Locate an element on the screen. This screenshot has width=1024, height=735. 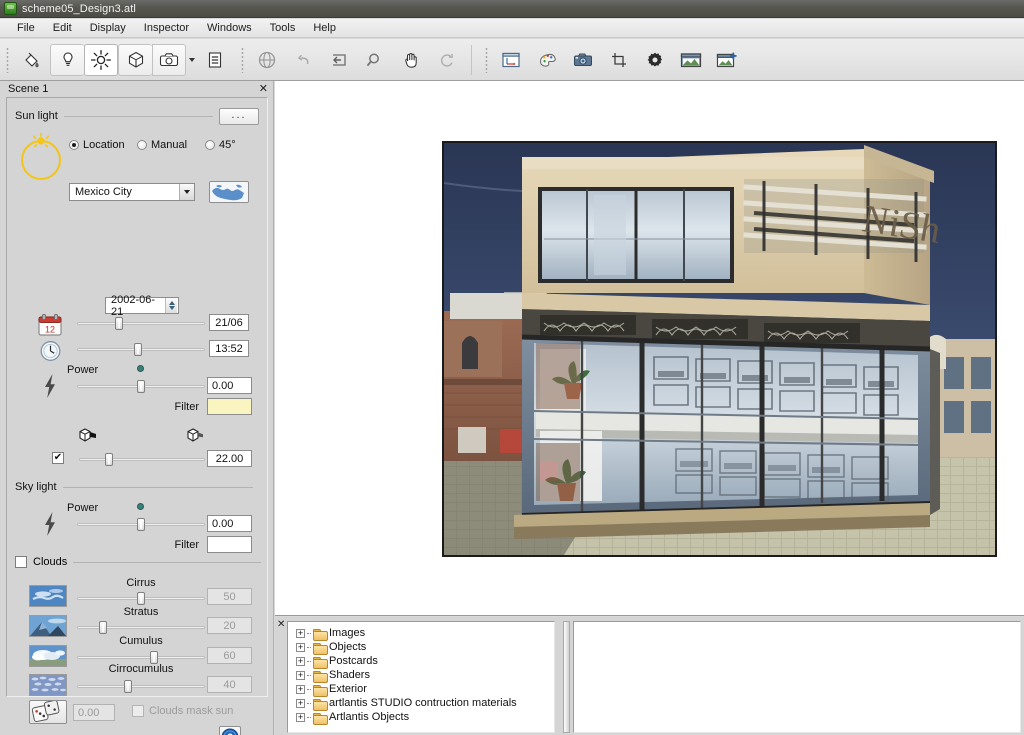
sky-power-slider-thumb is located at coordinates (141, 524).